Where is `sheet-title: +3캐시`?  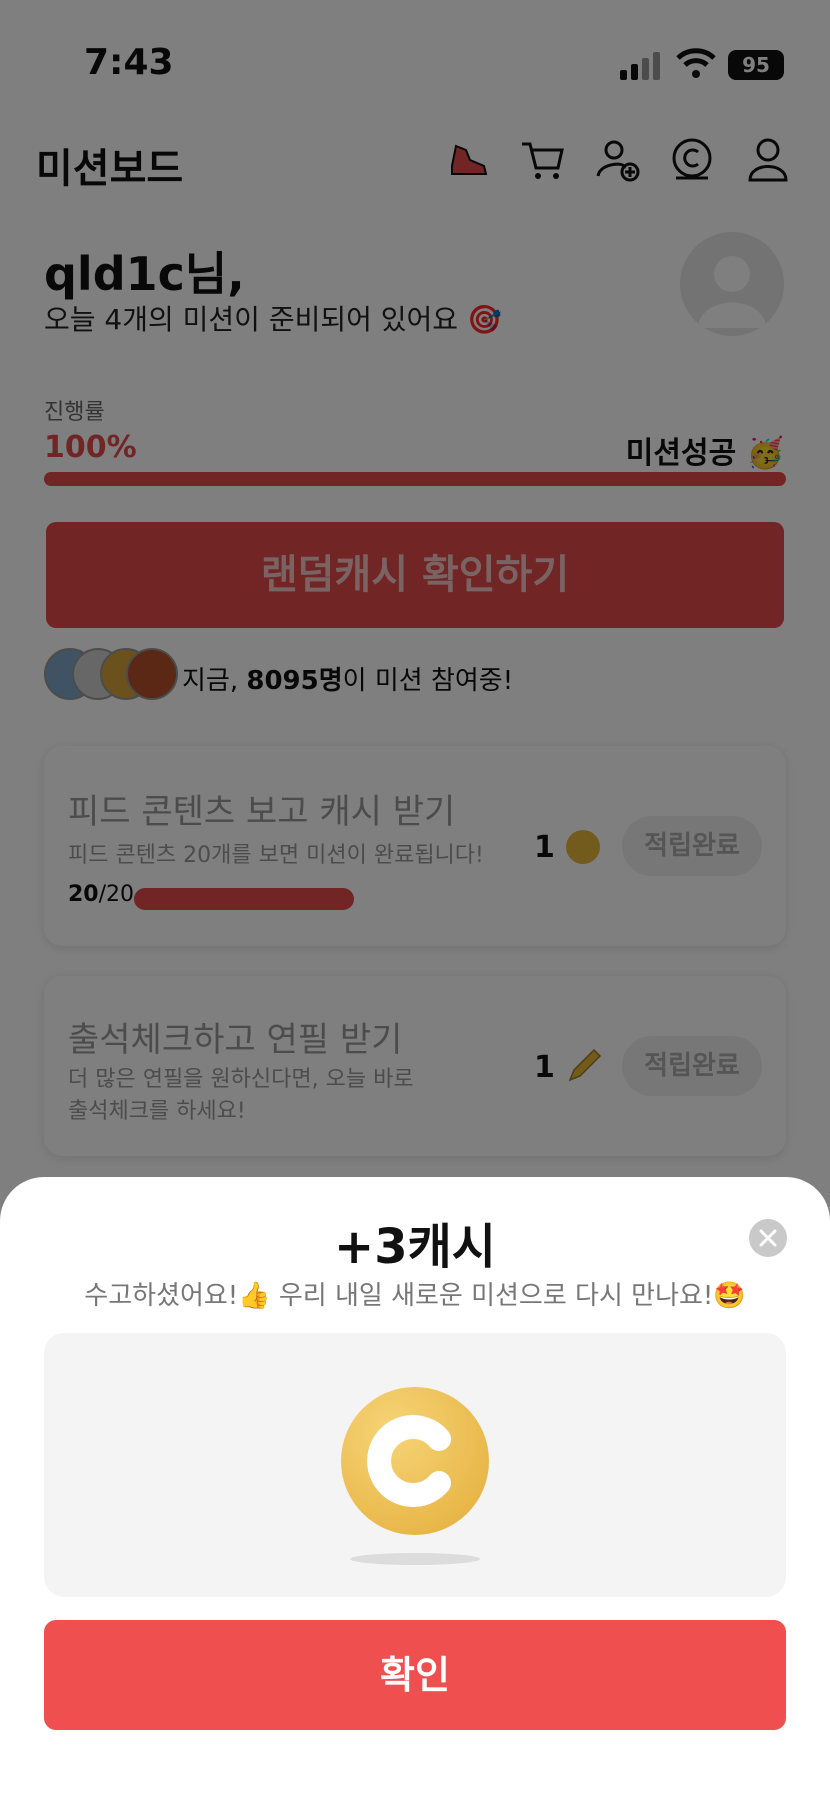
sheet-title: +3캐시 is located at coordinates (415, 1247).